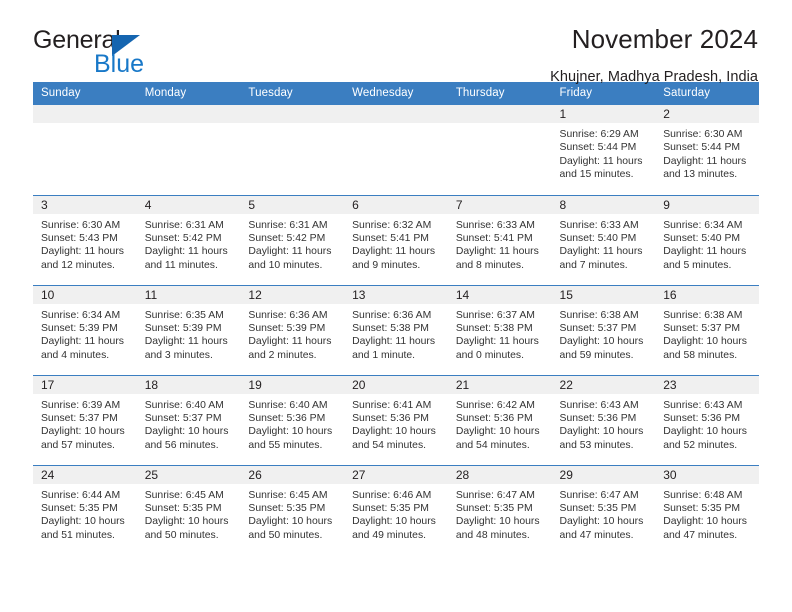 This screenshot has height=612, width=792. I want to click on day-number: 16, so click(707, 294).